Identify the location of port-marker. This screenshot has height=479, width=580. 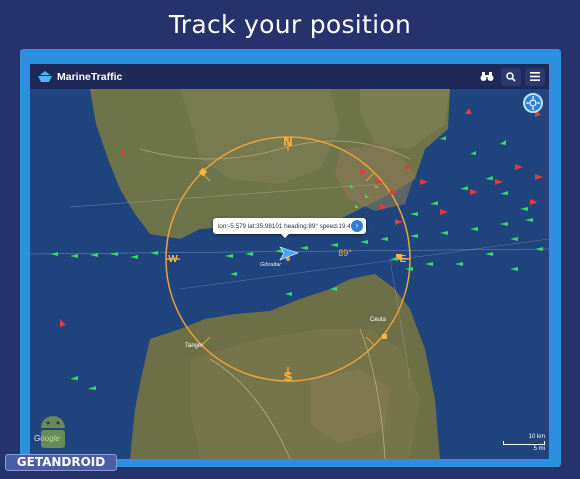
(384, 336).